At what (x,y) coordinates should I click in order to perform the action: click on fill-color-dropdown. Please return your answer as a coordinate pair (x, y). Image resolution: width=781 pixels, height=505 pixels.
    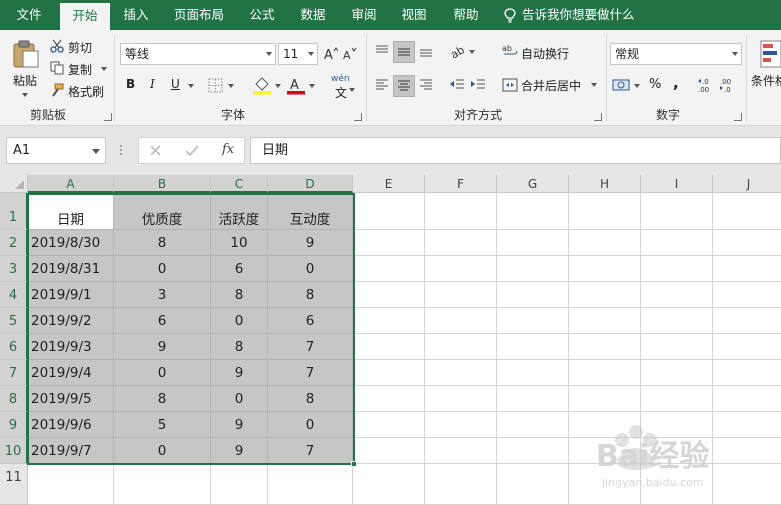
    Looking at the image, I should click on (278, 86).